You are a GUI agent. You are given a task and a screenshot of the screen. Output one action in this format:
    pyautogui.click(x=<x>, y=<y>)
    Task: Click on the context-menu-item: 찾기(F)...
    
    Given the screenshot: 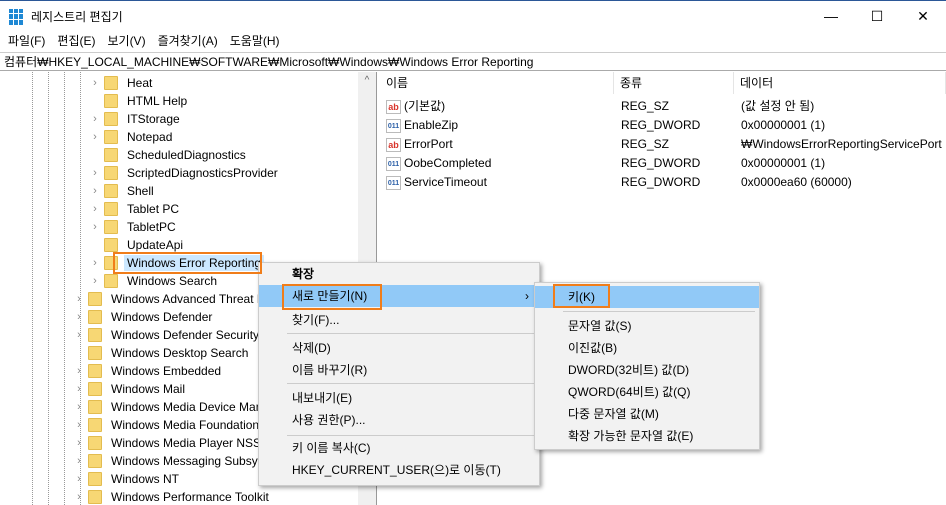 What is the action you would take?
    pyautogui.click(x=399, y=320)
    